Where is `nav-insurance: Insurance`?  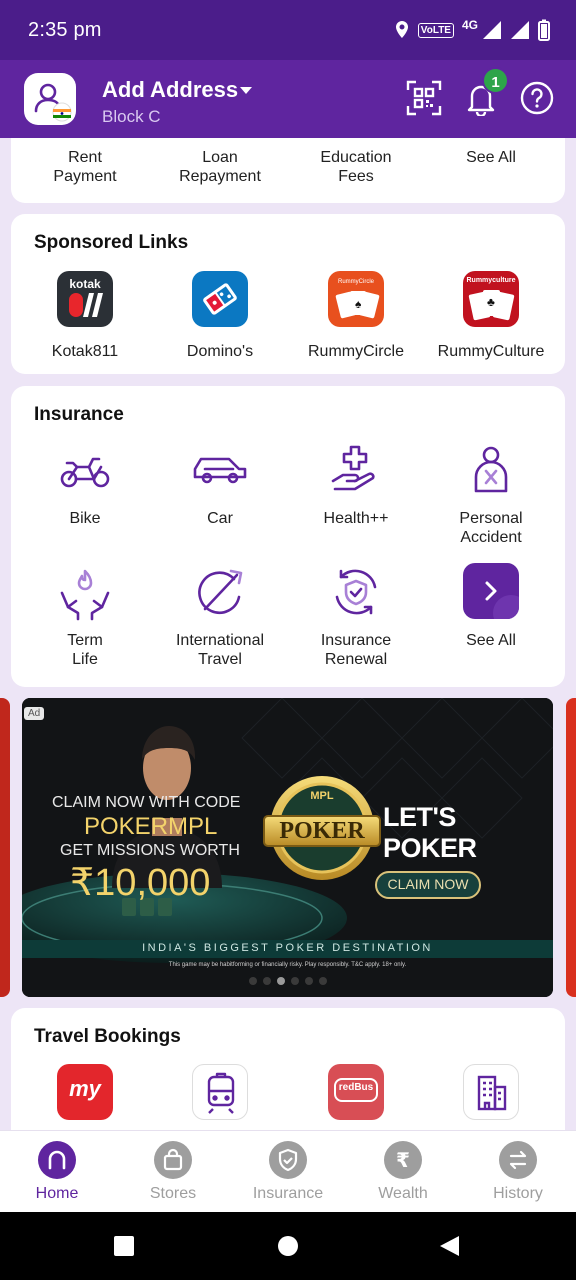 nav-insurance: Insurance is located at coordinates (288, 1172).